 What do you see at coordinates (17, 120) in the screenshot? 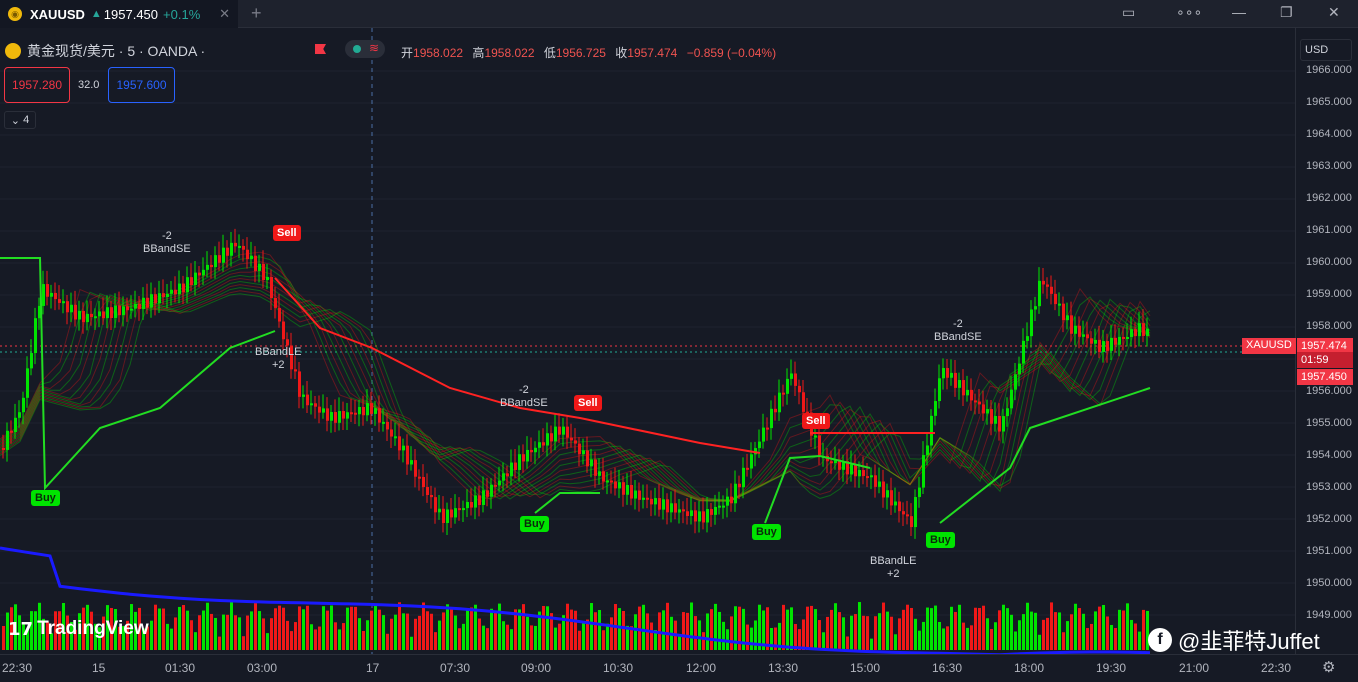
I see `chevron-down-icon: ⌄` at bounding box center [17, 120].